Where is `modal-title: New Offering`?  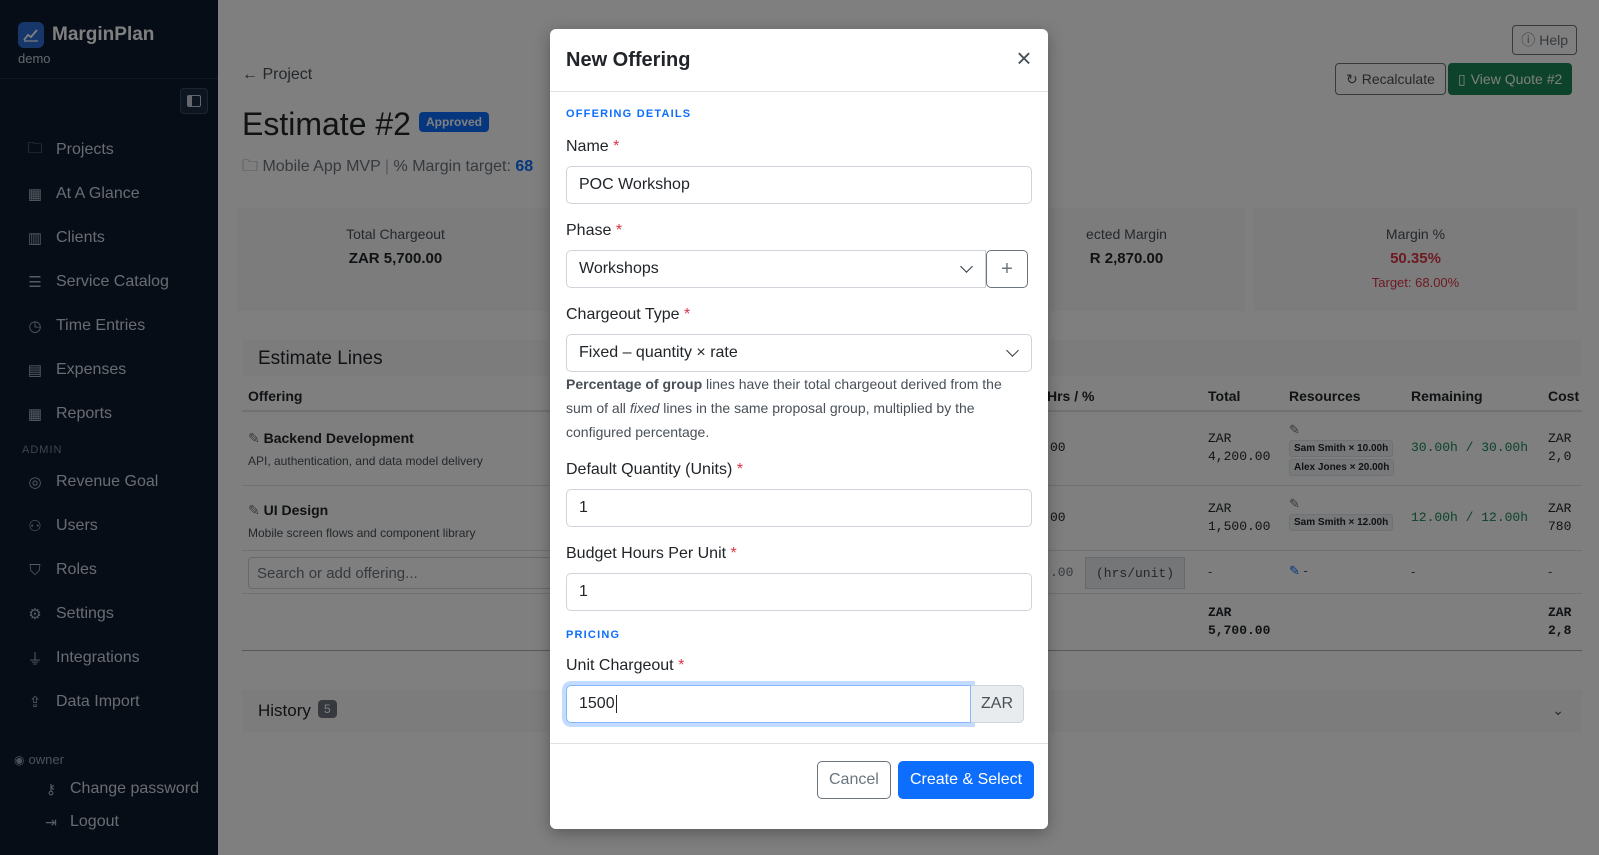
modal-title: New Offering is located at coordinates (628, 60).